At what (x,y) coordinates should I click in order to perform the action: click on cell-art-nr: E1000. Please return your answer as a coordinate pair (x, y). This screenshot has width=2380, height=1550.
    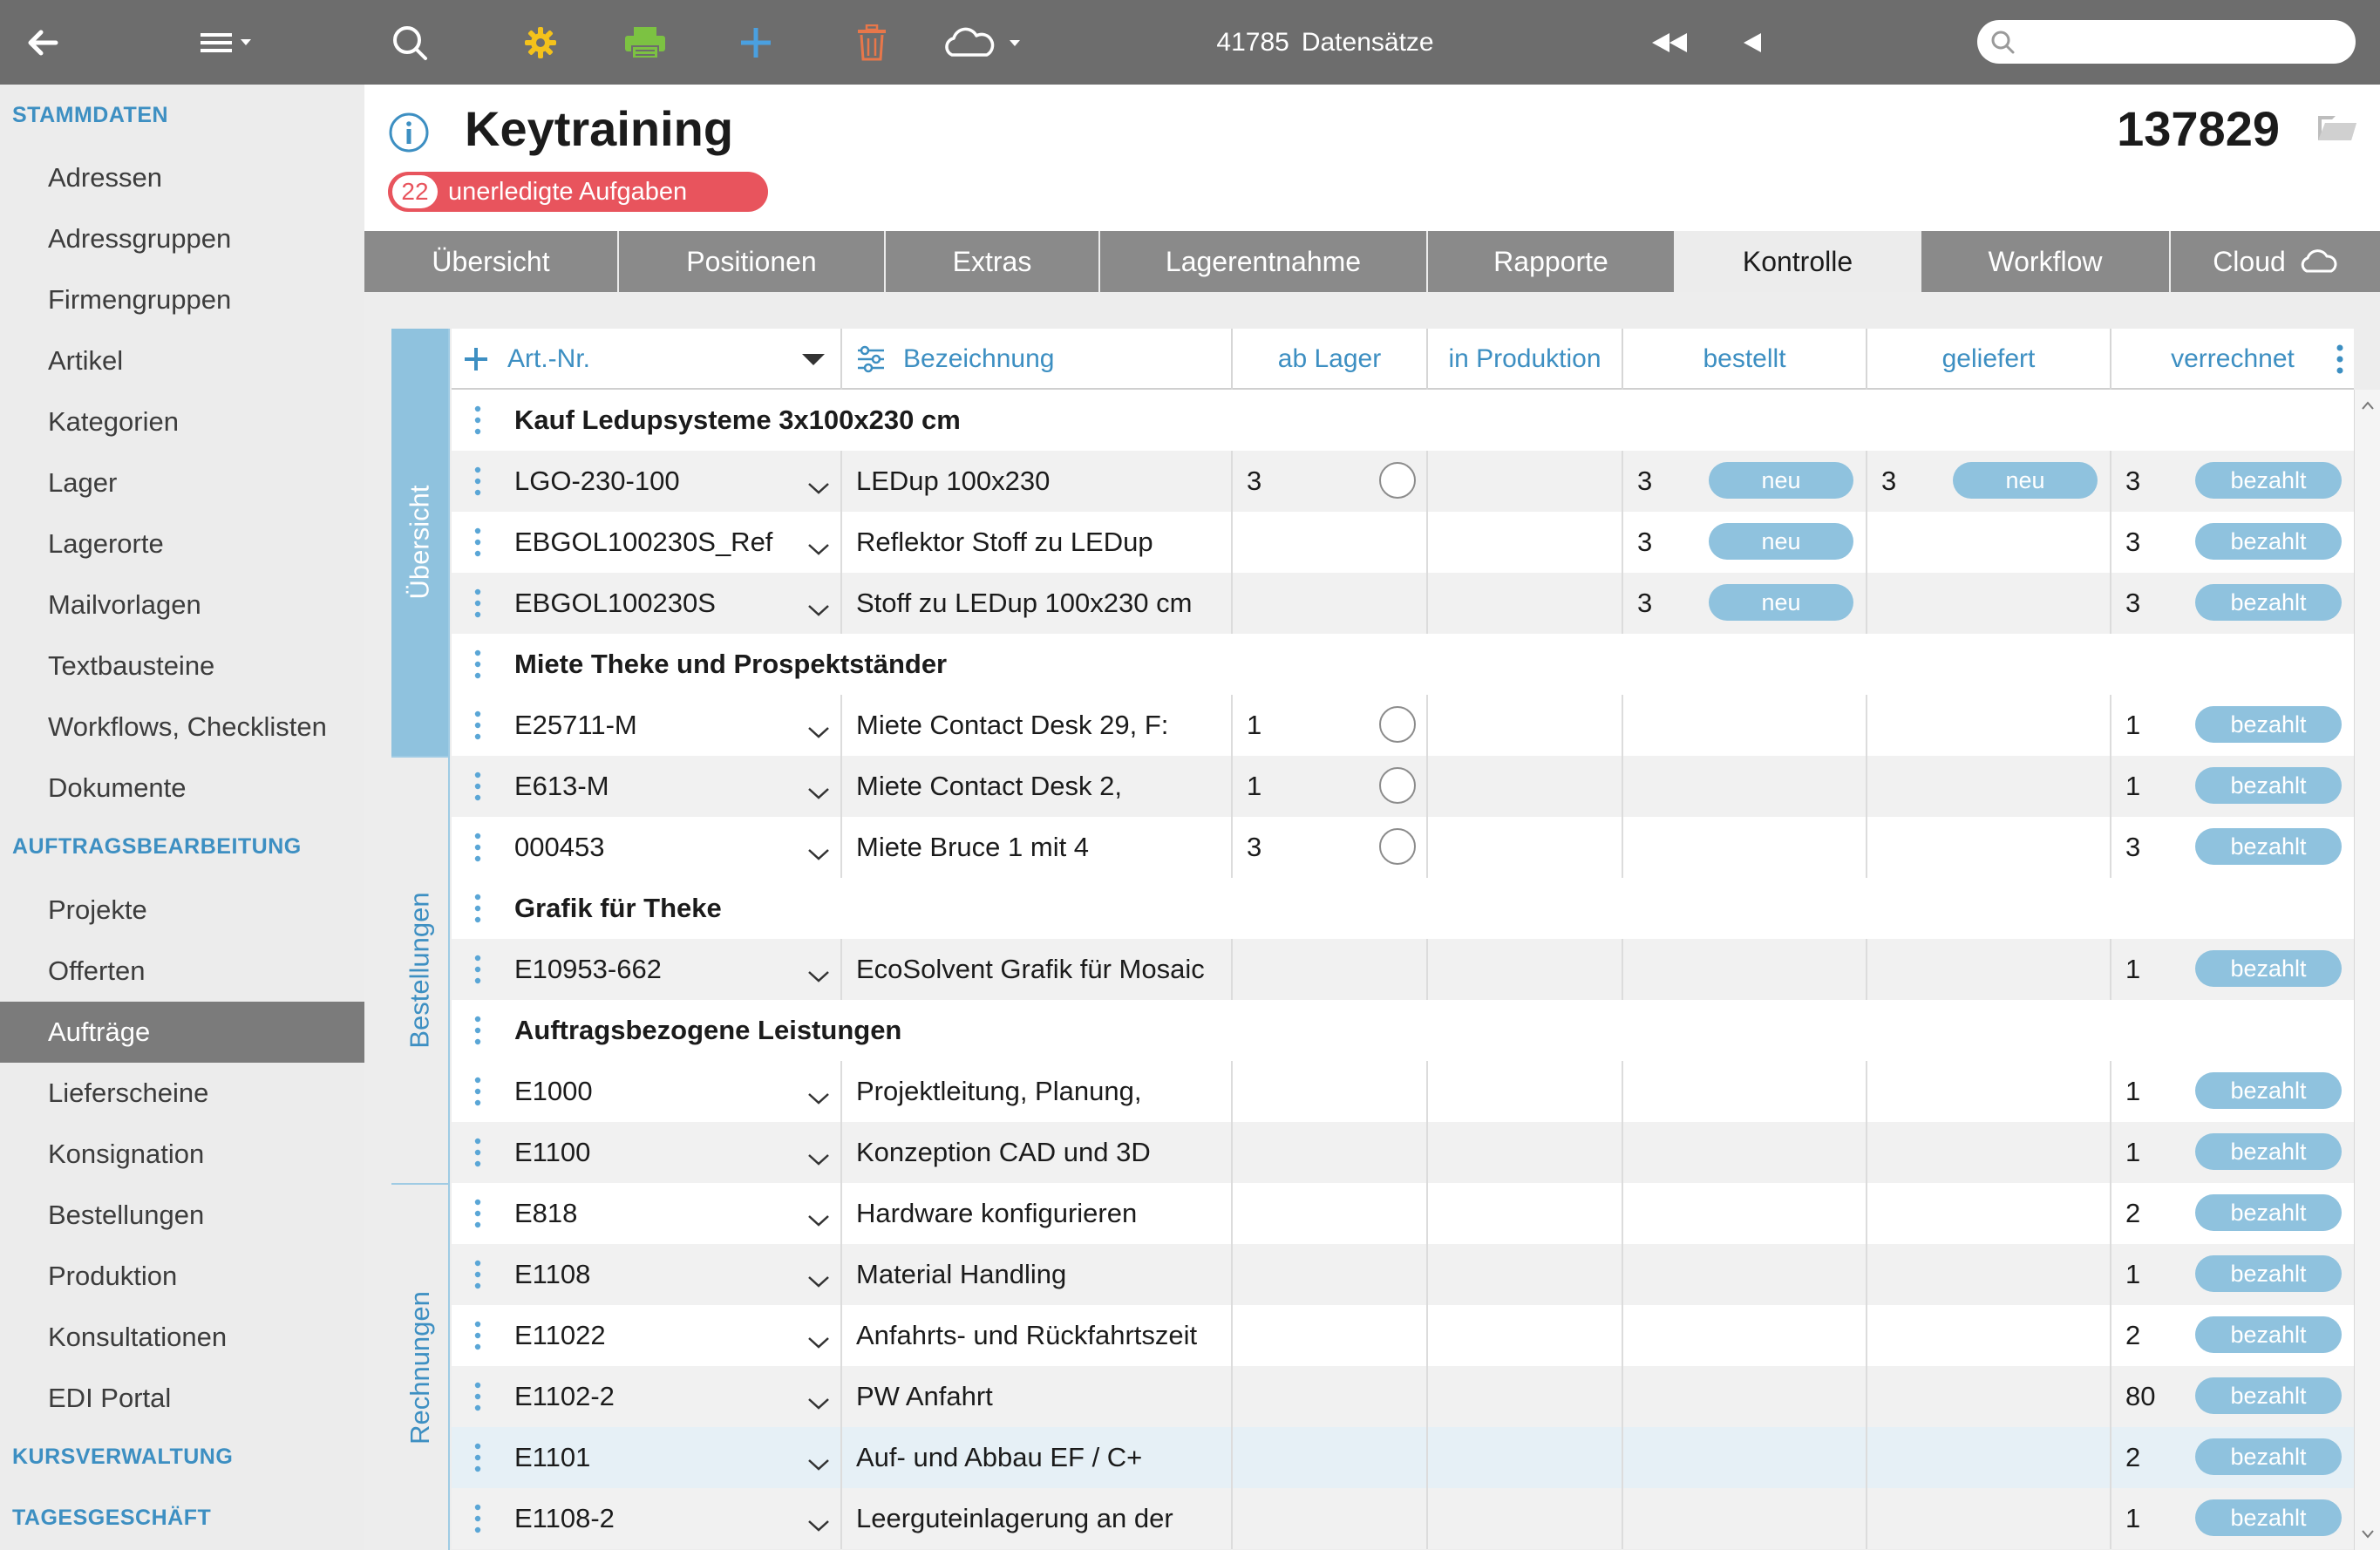
    Looking at the image, I should click on (647, 1091).